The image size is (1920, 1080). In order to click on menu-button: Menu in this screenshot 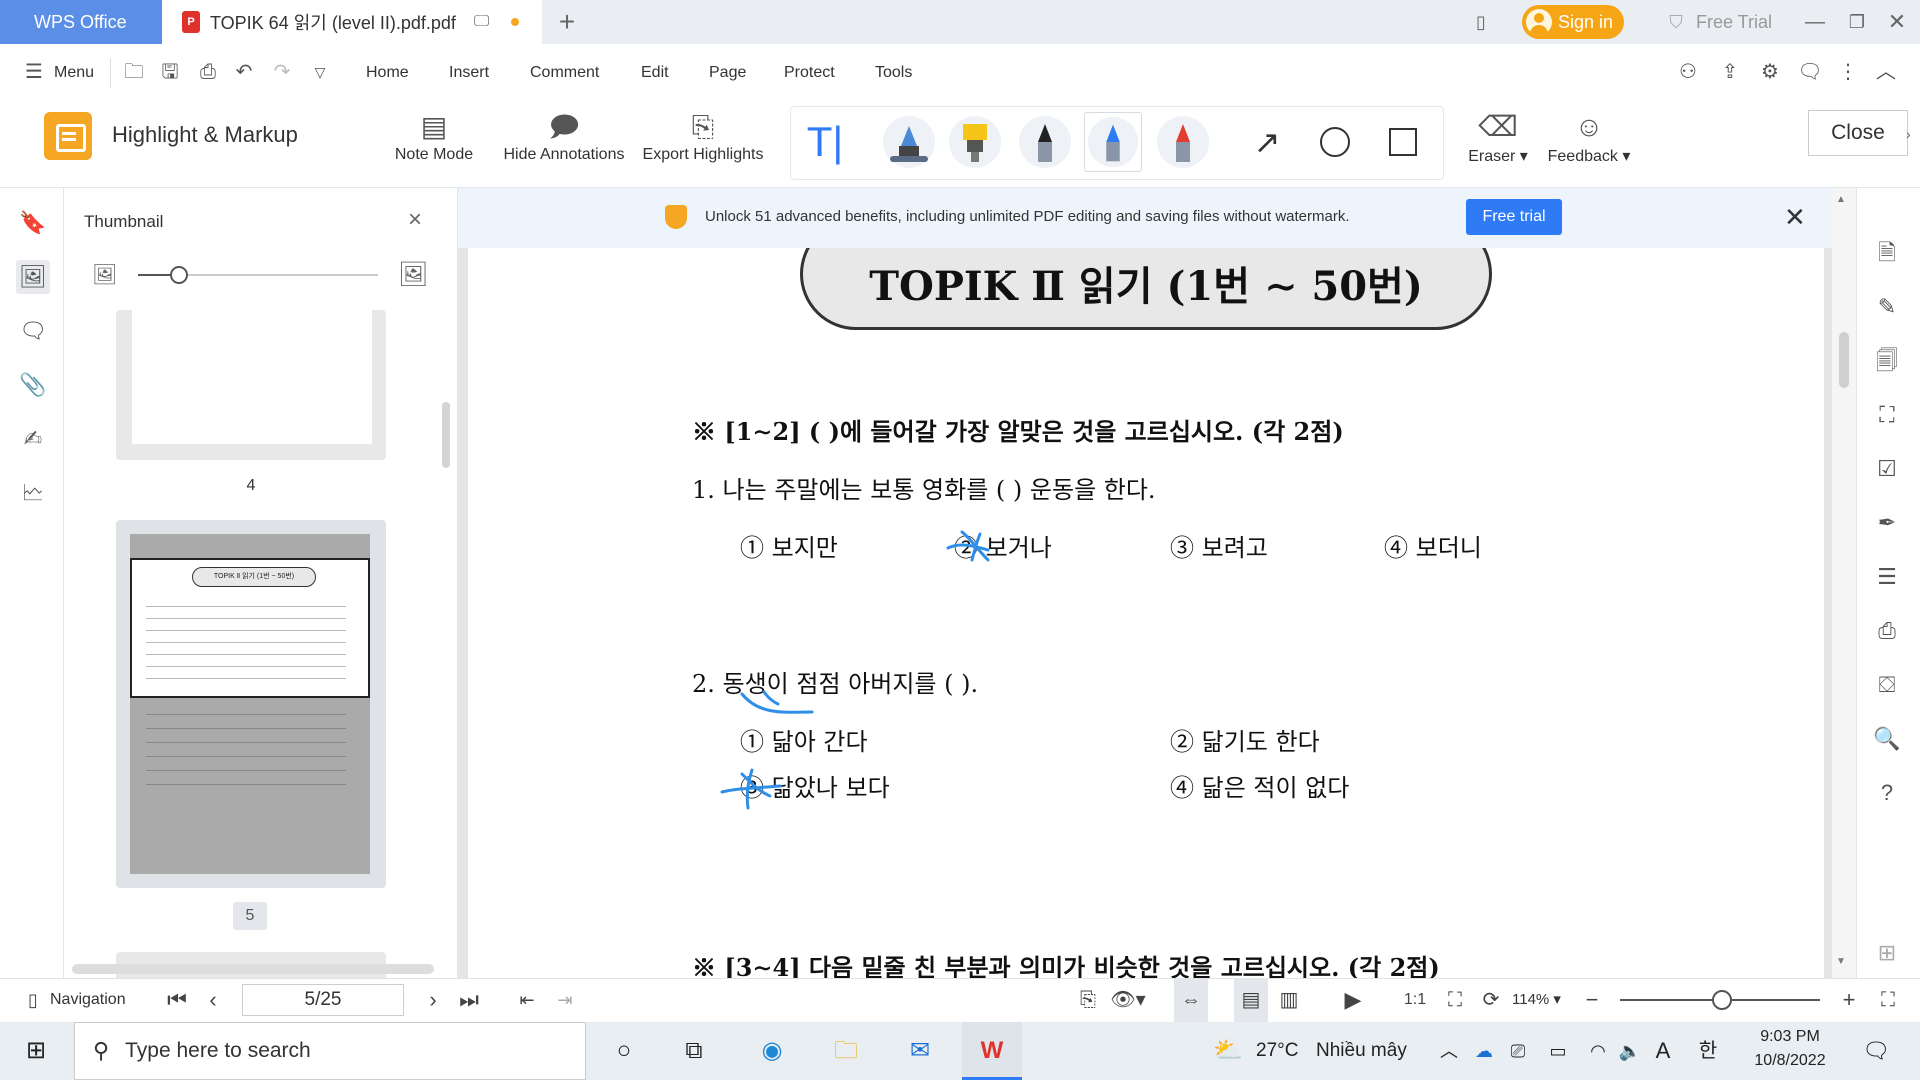, I will do `click(74, 73)`.